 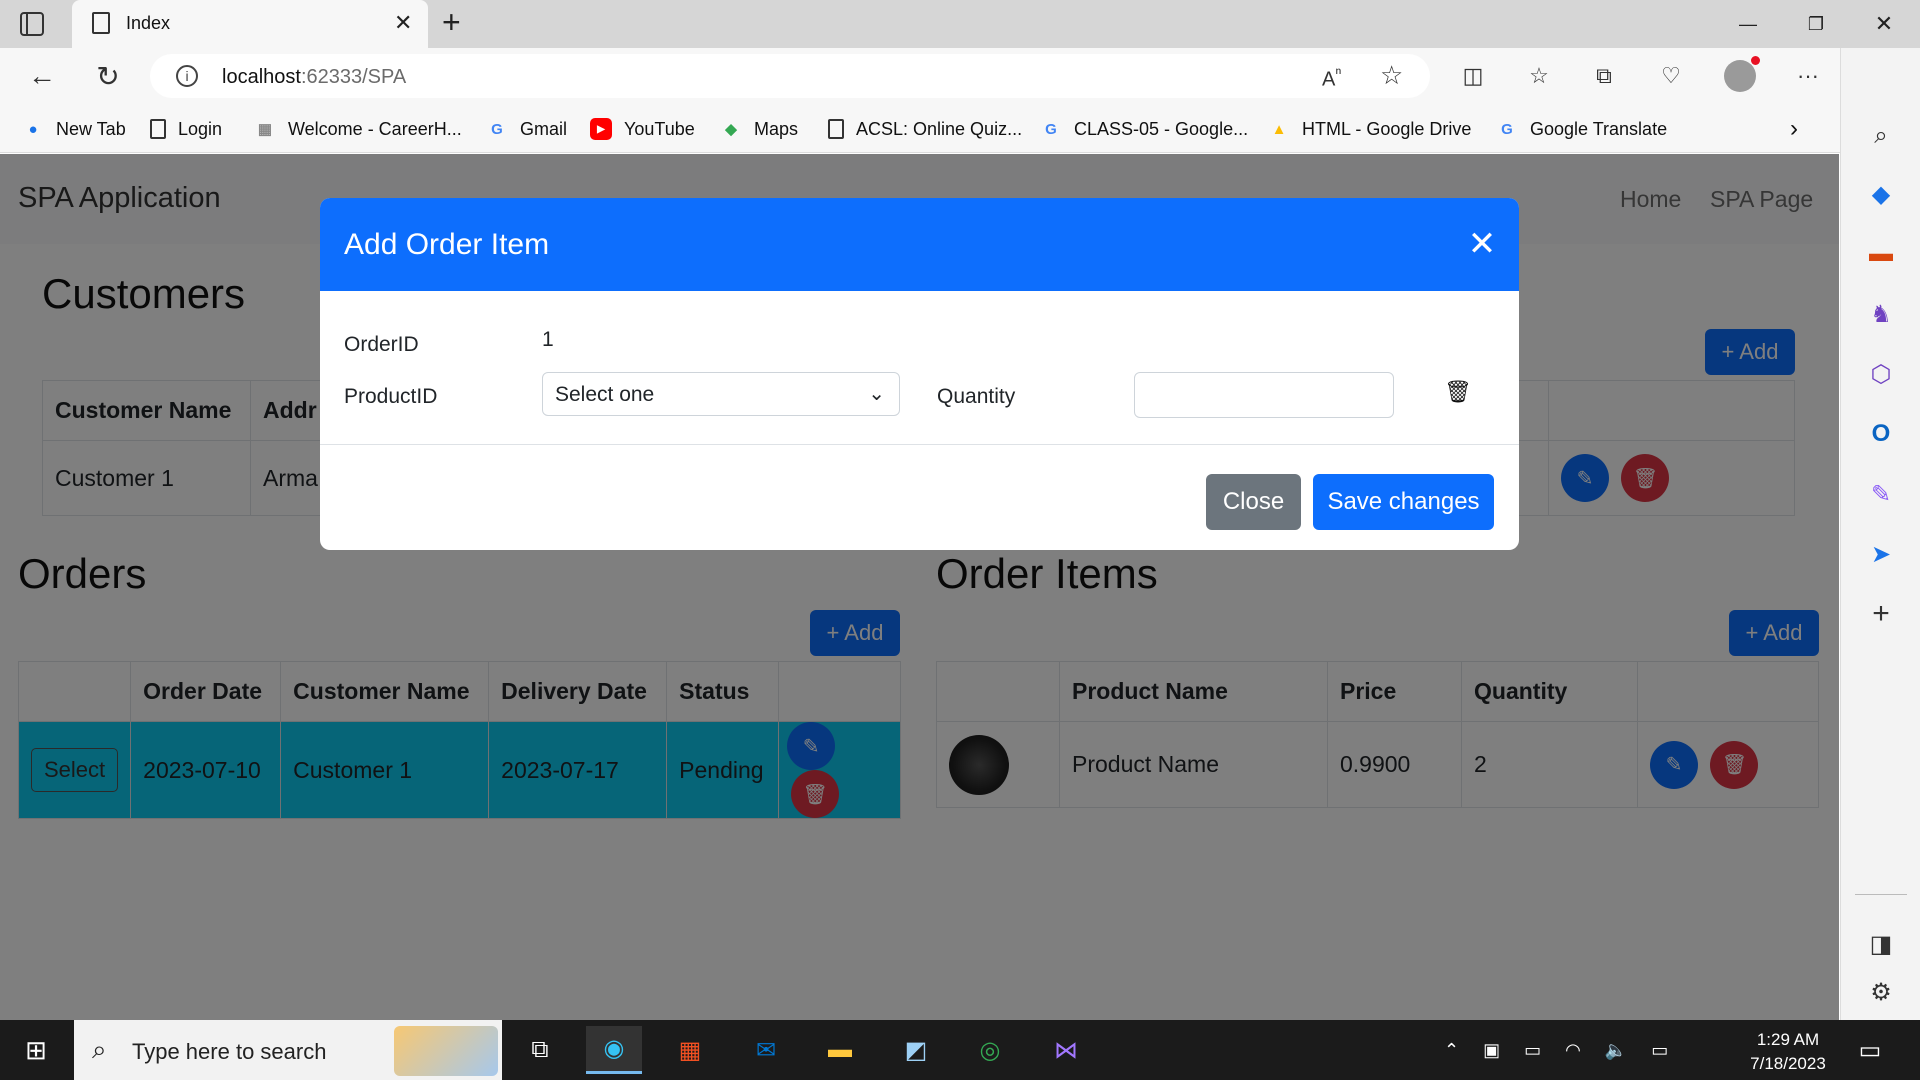 I want to click on order-id-label: OrderID, so click(x=381, y=344).